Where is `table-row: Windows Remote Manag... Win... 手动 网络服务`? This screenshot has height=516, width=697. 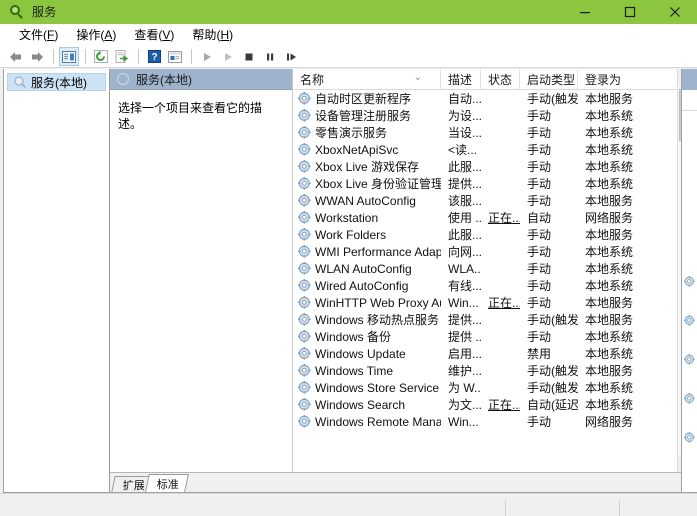 table-row: Windows Remote Manag... Win... 手动 网络服务 is located at coordinates (485, 421).